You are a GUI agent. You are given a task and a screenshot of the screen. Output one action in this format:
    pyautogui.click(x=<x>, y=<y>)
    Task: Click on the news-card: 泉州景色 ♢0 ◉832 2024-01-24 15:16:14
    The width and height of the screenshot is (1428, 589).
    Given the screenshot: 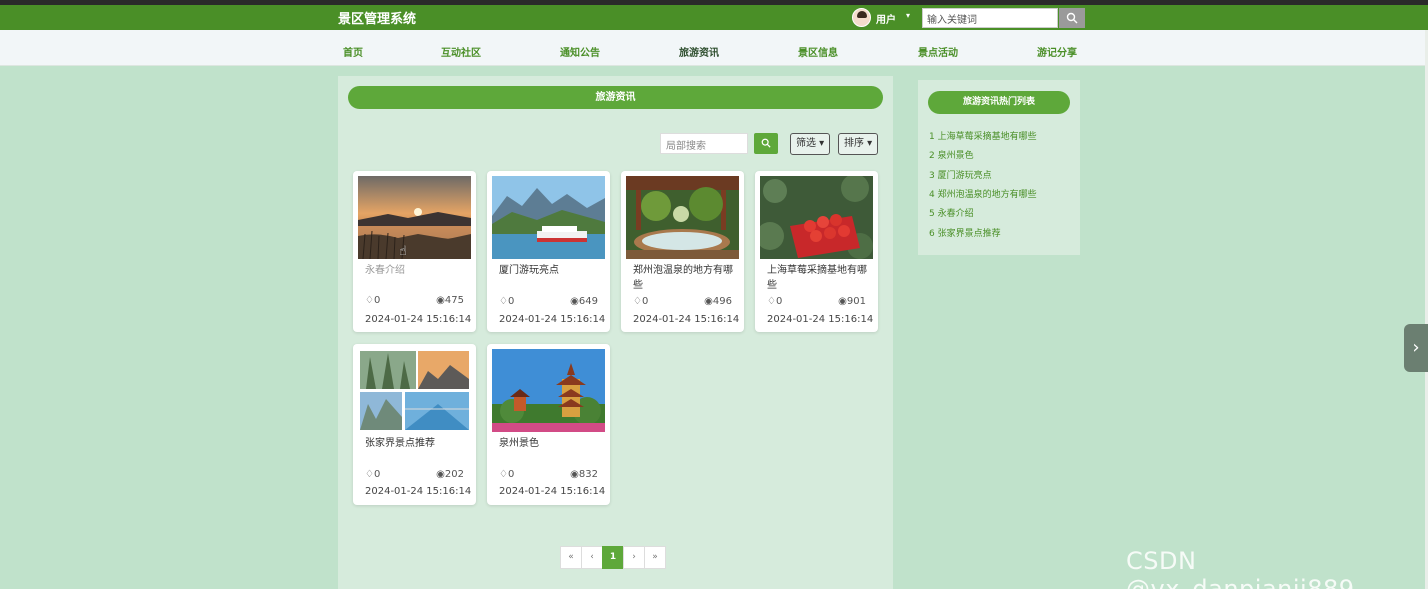 What is the action you would take?
    pyautogui.click(x=548, y=424)
    